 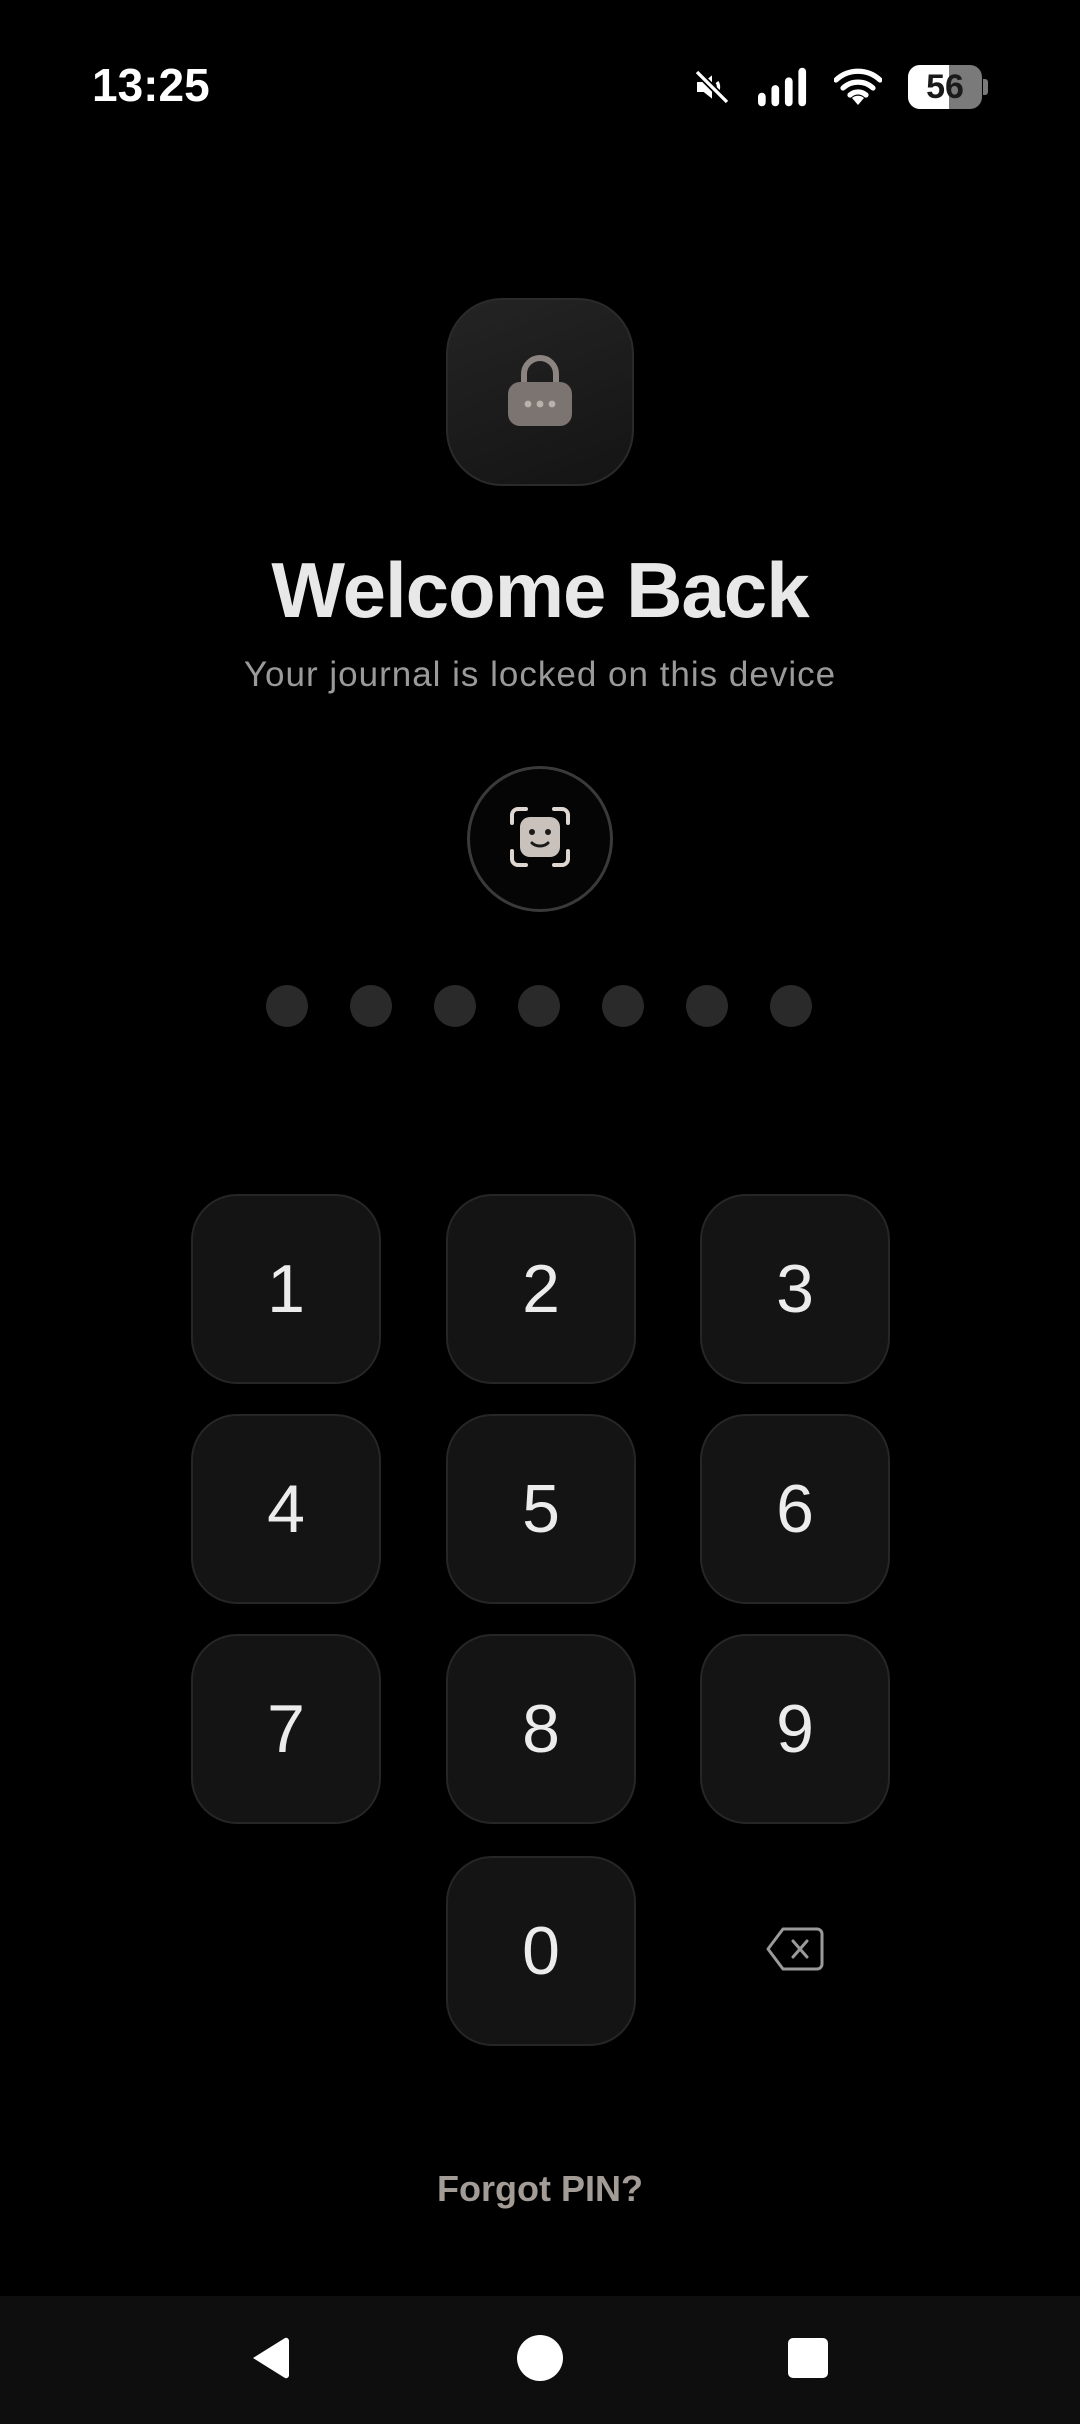 I want to click on forgot-pin-link: Forgot PIN?, so click(x=540, y=2189).